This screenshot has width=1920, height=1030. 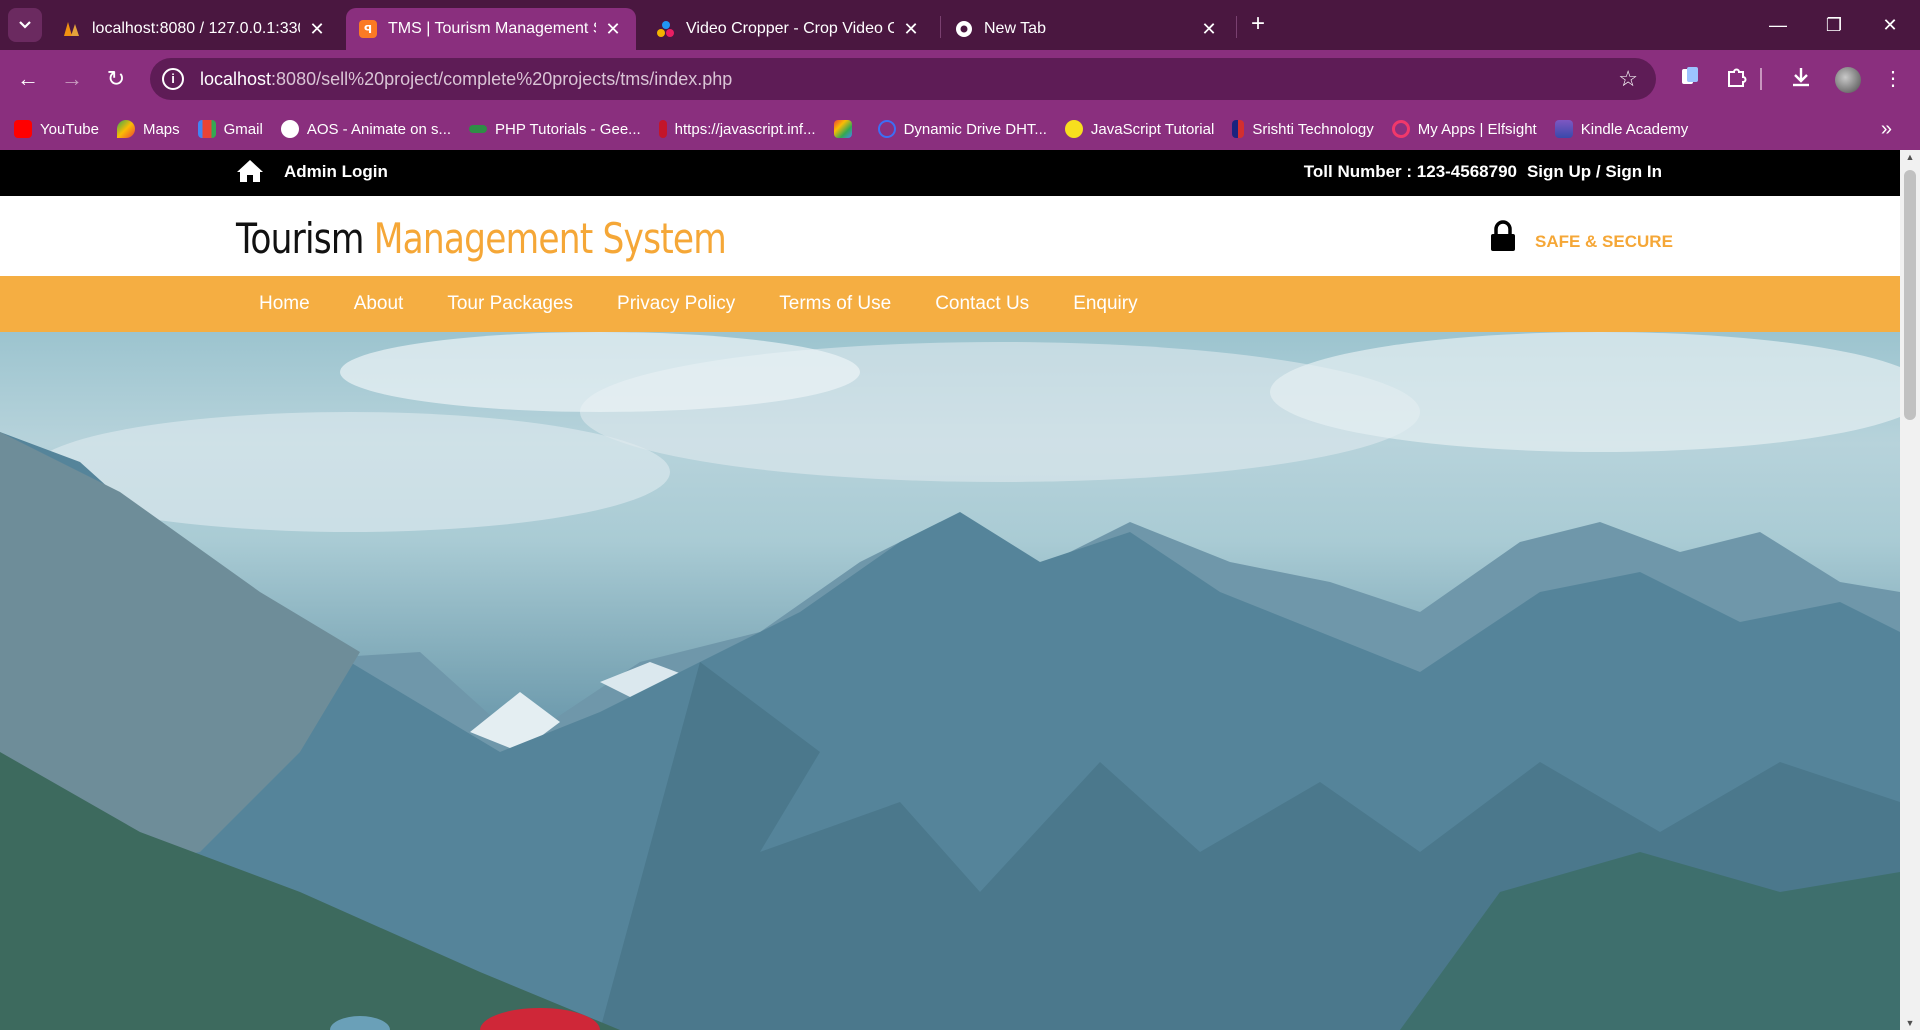 What do you see at coordinates (478, 129) in the screenshot?
I see `geeksforgeeks-icon` at bounding box center [478, 129].